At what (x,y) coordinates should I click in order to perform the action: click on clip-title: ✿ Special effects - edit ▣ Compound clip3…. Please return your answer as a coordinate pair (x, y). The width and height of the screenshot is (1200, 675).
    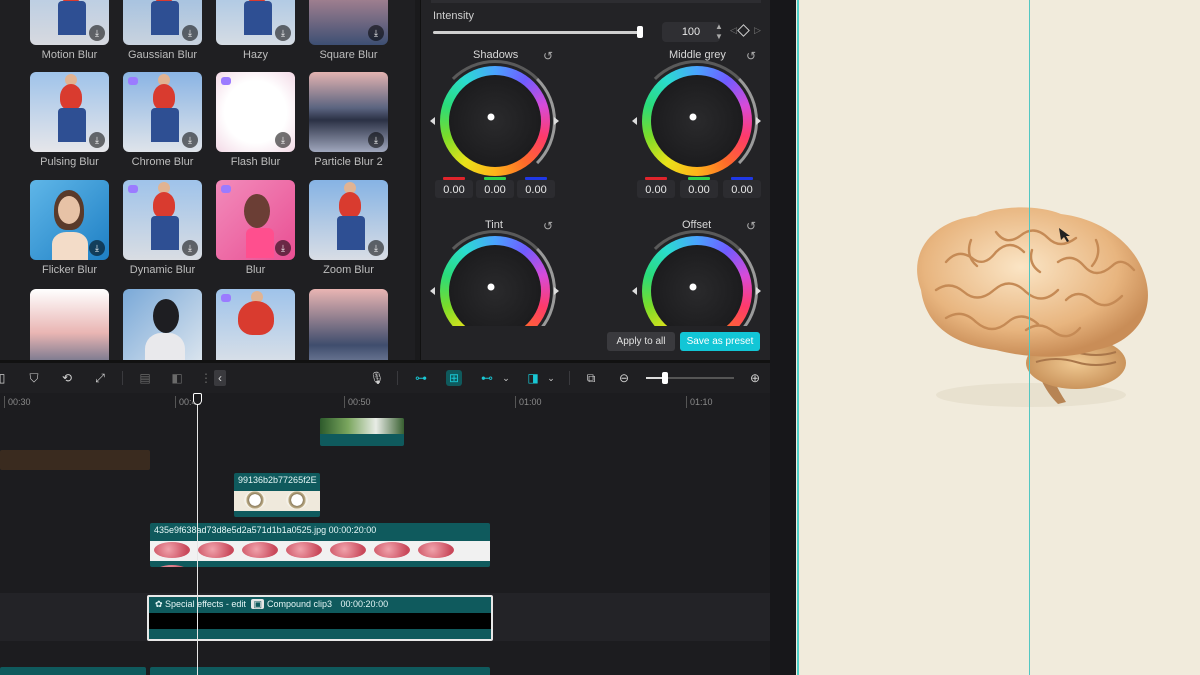
    Looking at the image, I should click on (272, 604).